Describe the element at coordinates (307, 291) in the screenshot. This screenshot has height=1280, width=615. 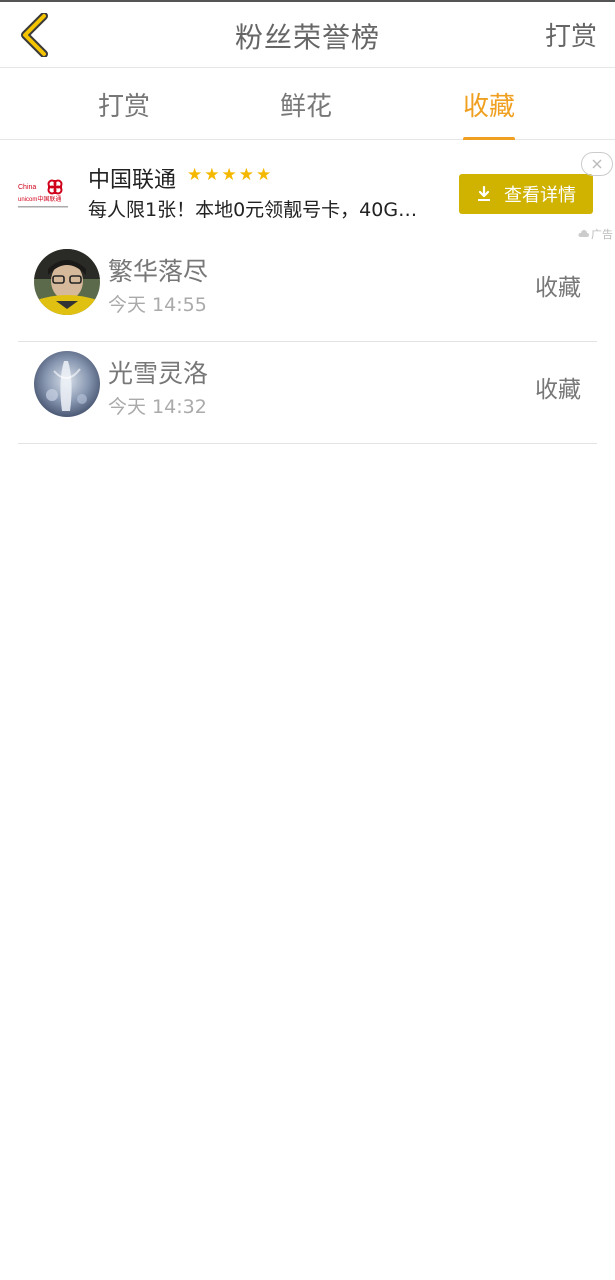
I see `list-item: 繁华落尽 今天 14:55 收藏` at that location.